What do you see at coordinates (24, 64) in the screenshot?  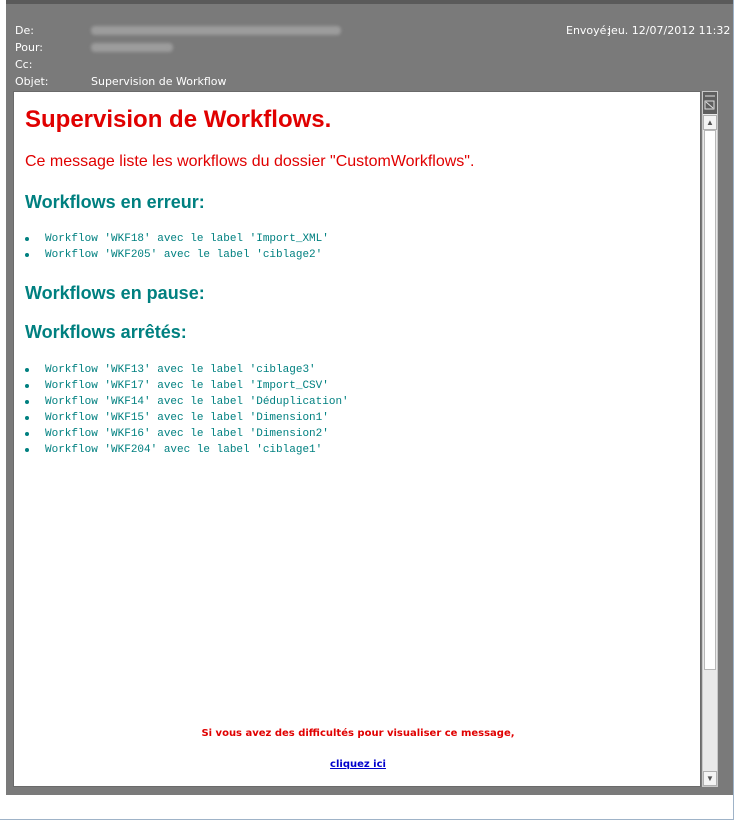 I see `cc-label: Cc:` at bounding box center [24, 64].